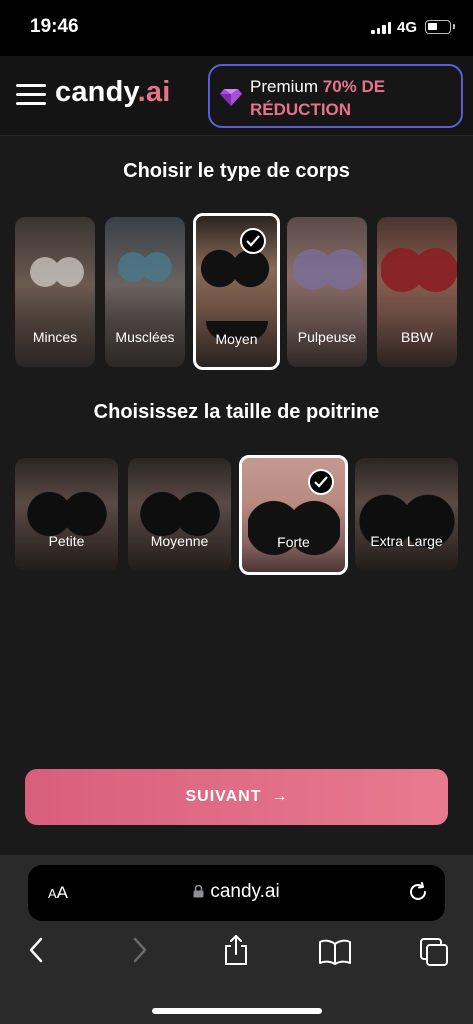 This screenshot has height=1024, width=473. I want to click on tabs-icon, so click(434, 952).